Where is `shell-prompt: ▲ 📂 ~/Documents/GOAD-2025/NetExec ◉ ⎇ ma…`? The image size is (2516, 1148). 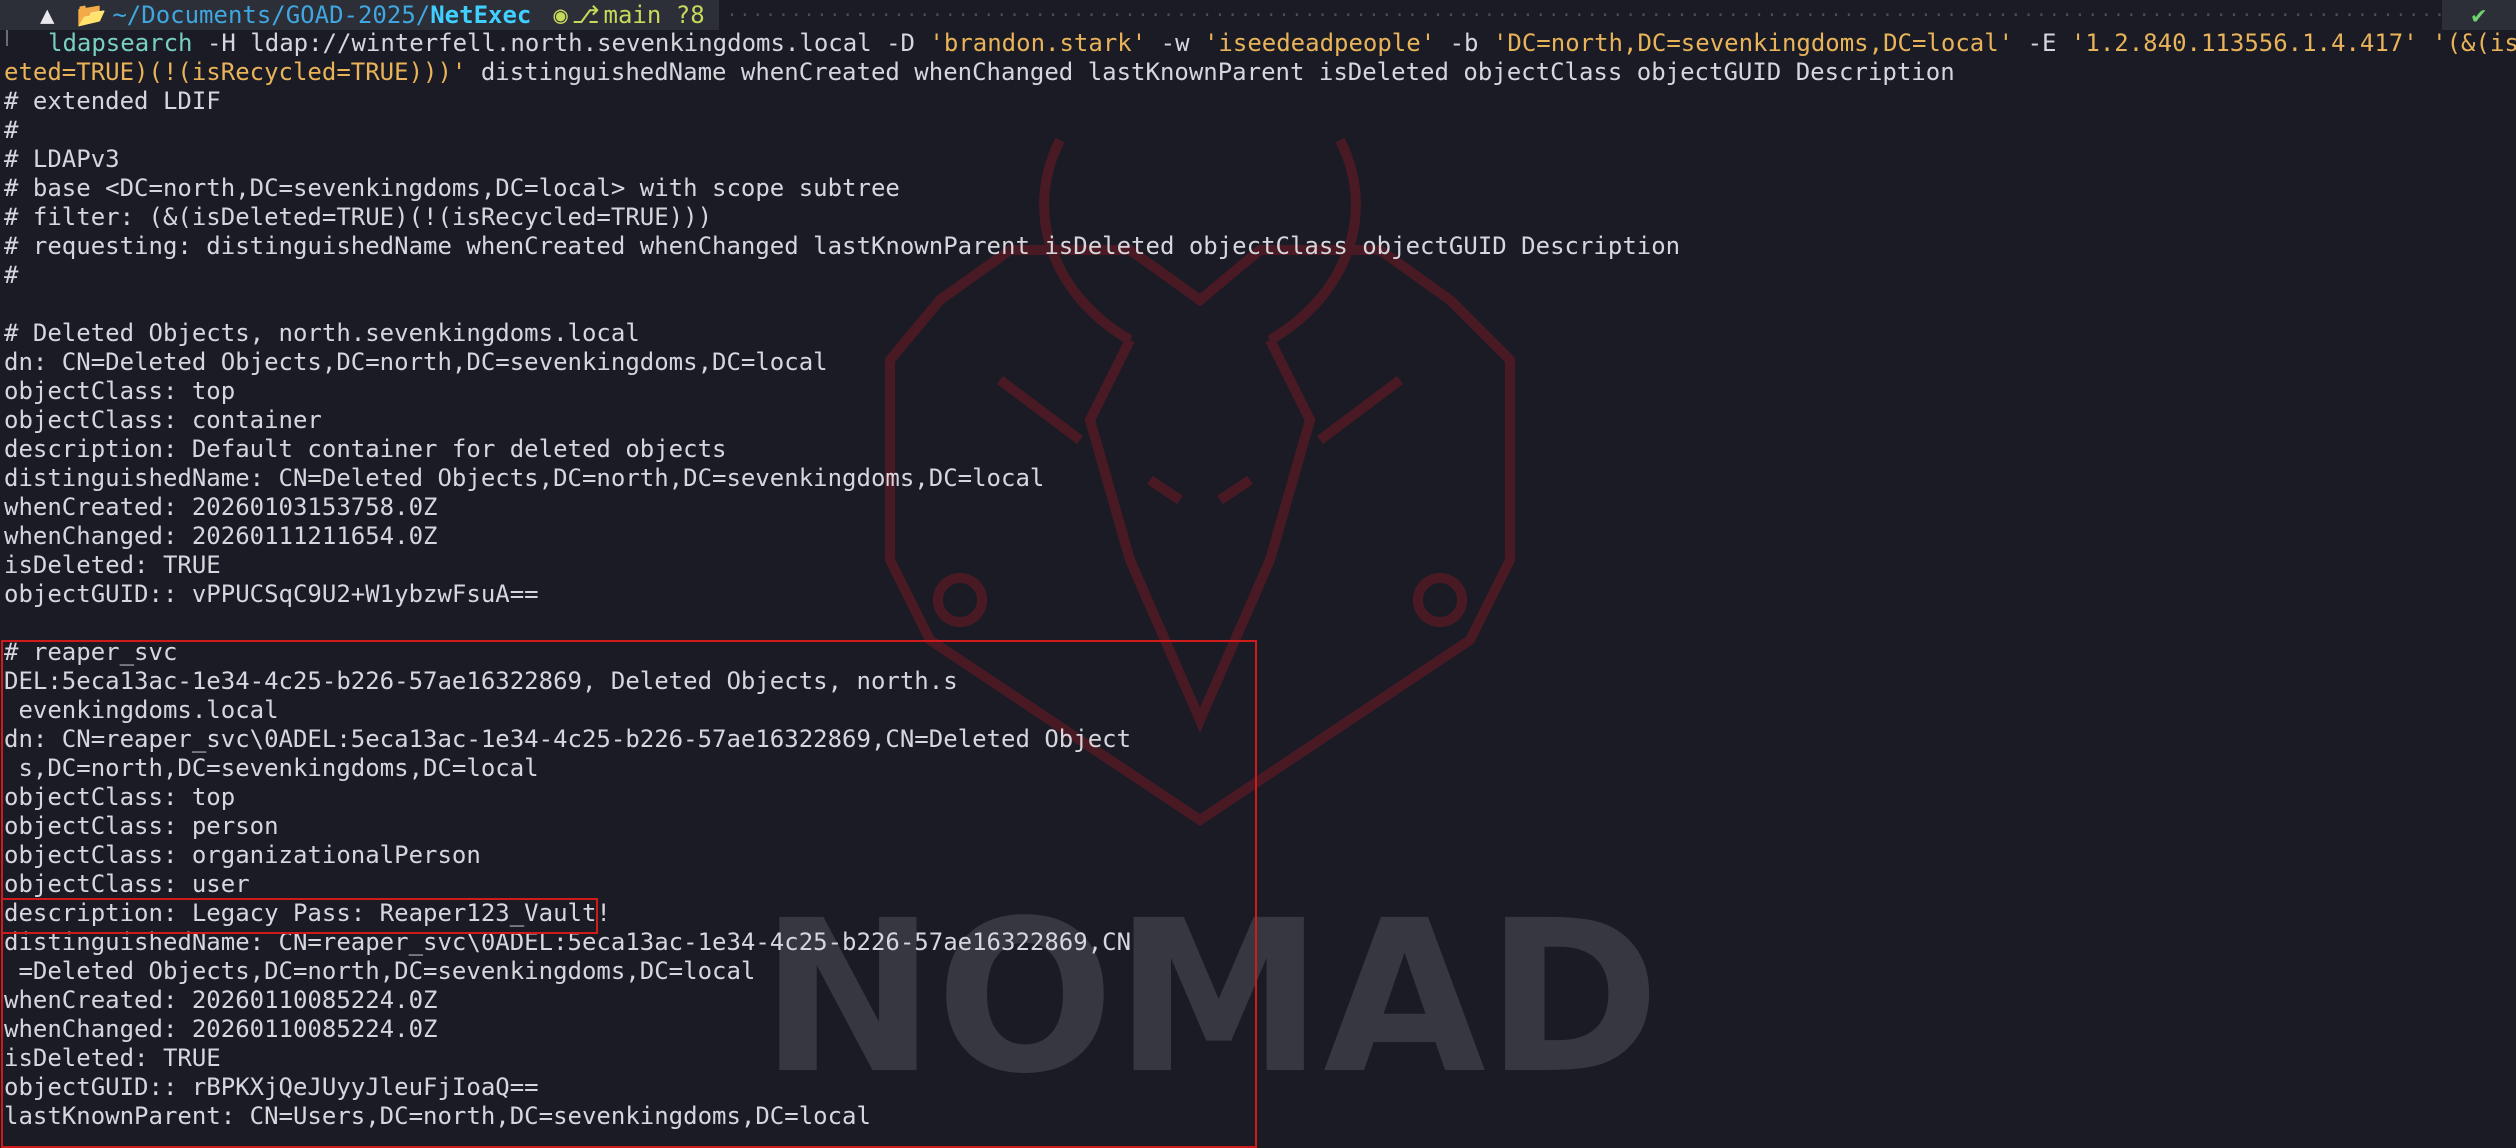
shell-prompt: ▲ 📂 ~/Documents/GOAD-2025/NetExec ◉ ⎇ ma… is located at coordinates (1258, 15).